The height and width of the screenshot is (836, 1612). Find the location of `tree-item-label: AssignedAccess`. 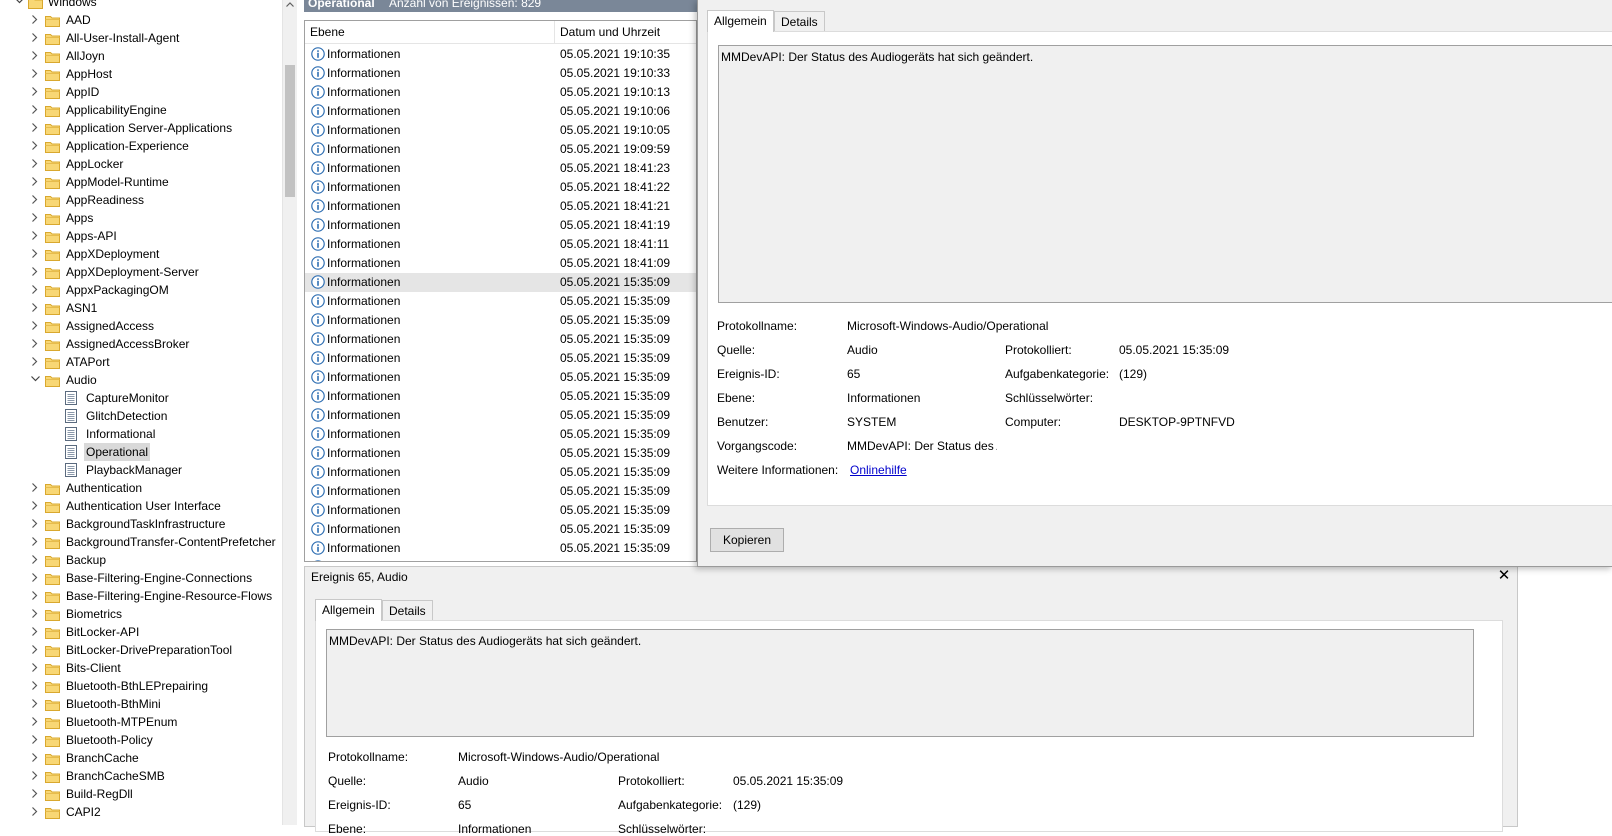

tree-item-label: AssignedAccess is located at coordinates (110, 326).